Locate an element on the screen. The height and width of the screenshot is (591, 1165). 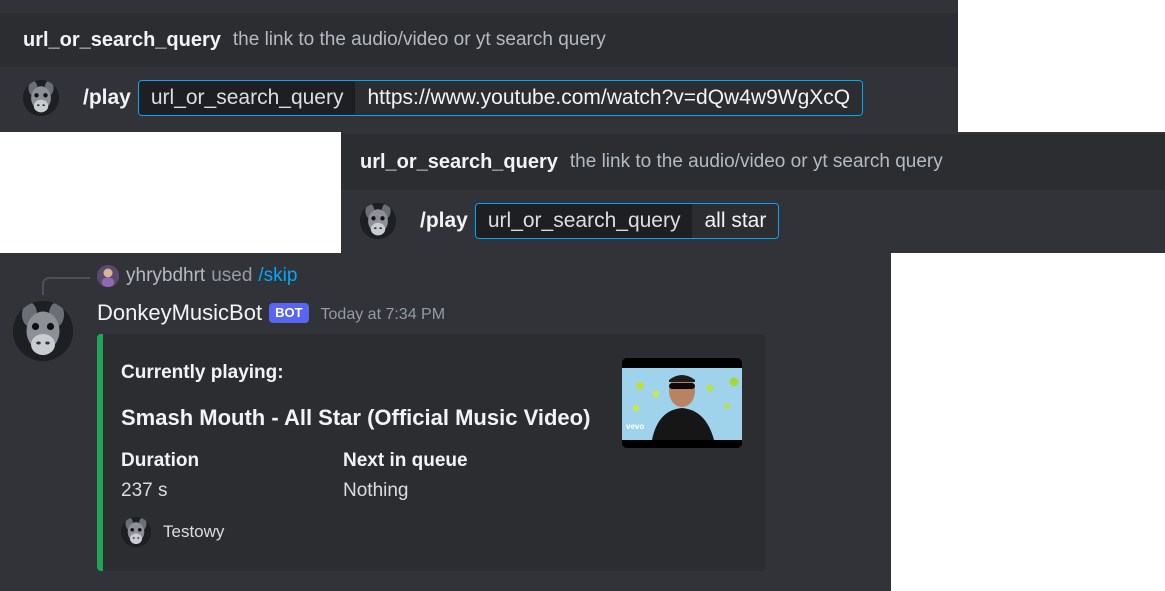
thumbnail-image is located at coordinates (682, 403).